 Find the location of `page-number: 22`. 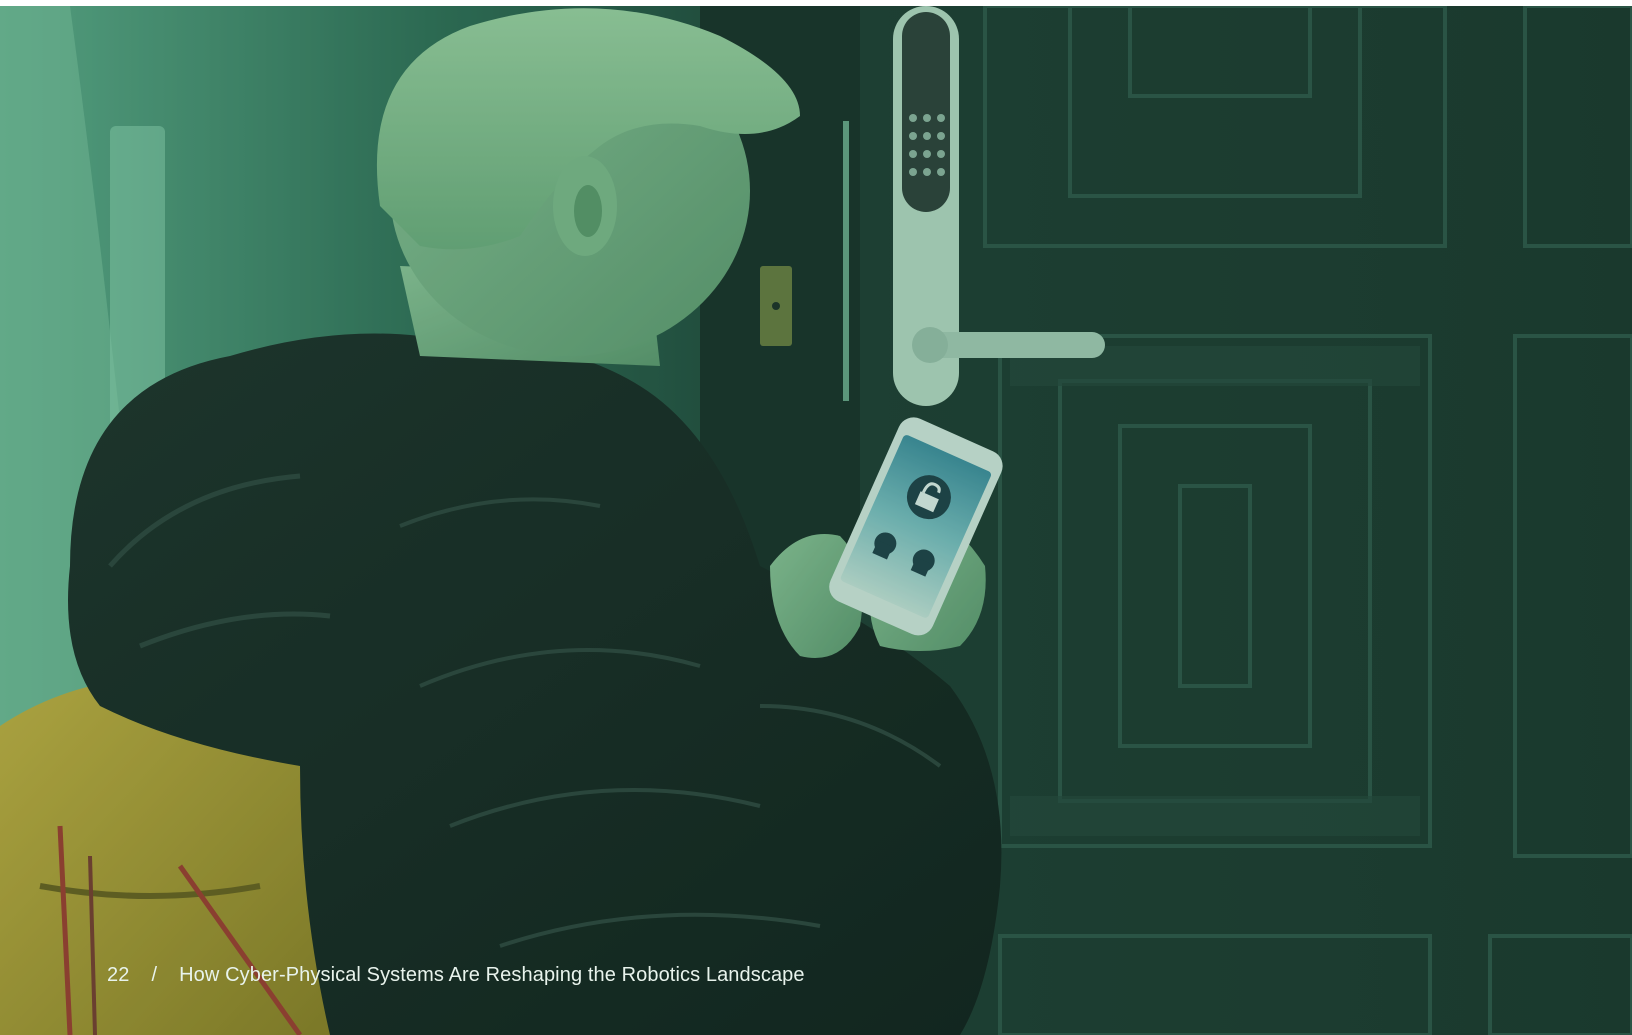

page-number: 22 is located at coordinates (118, 974).